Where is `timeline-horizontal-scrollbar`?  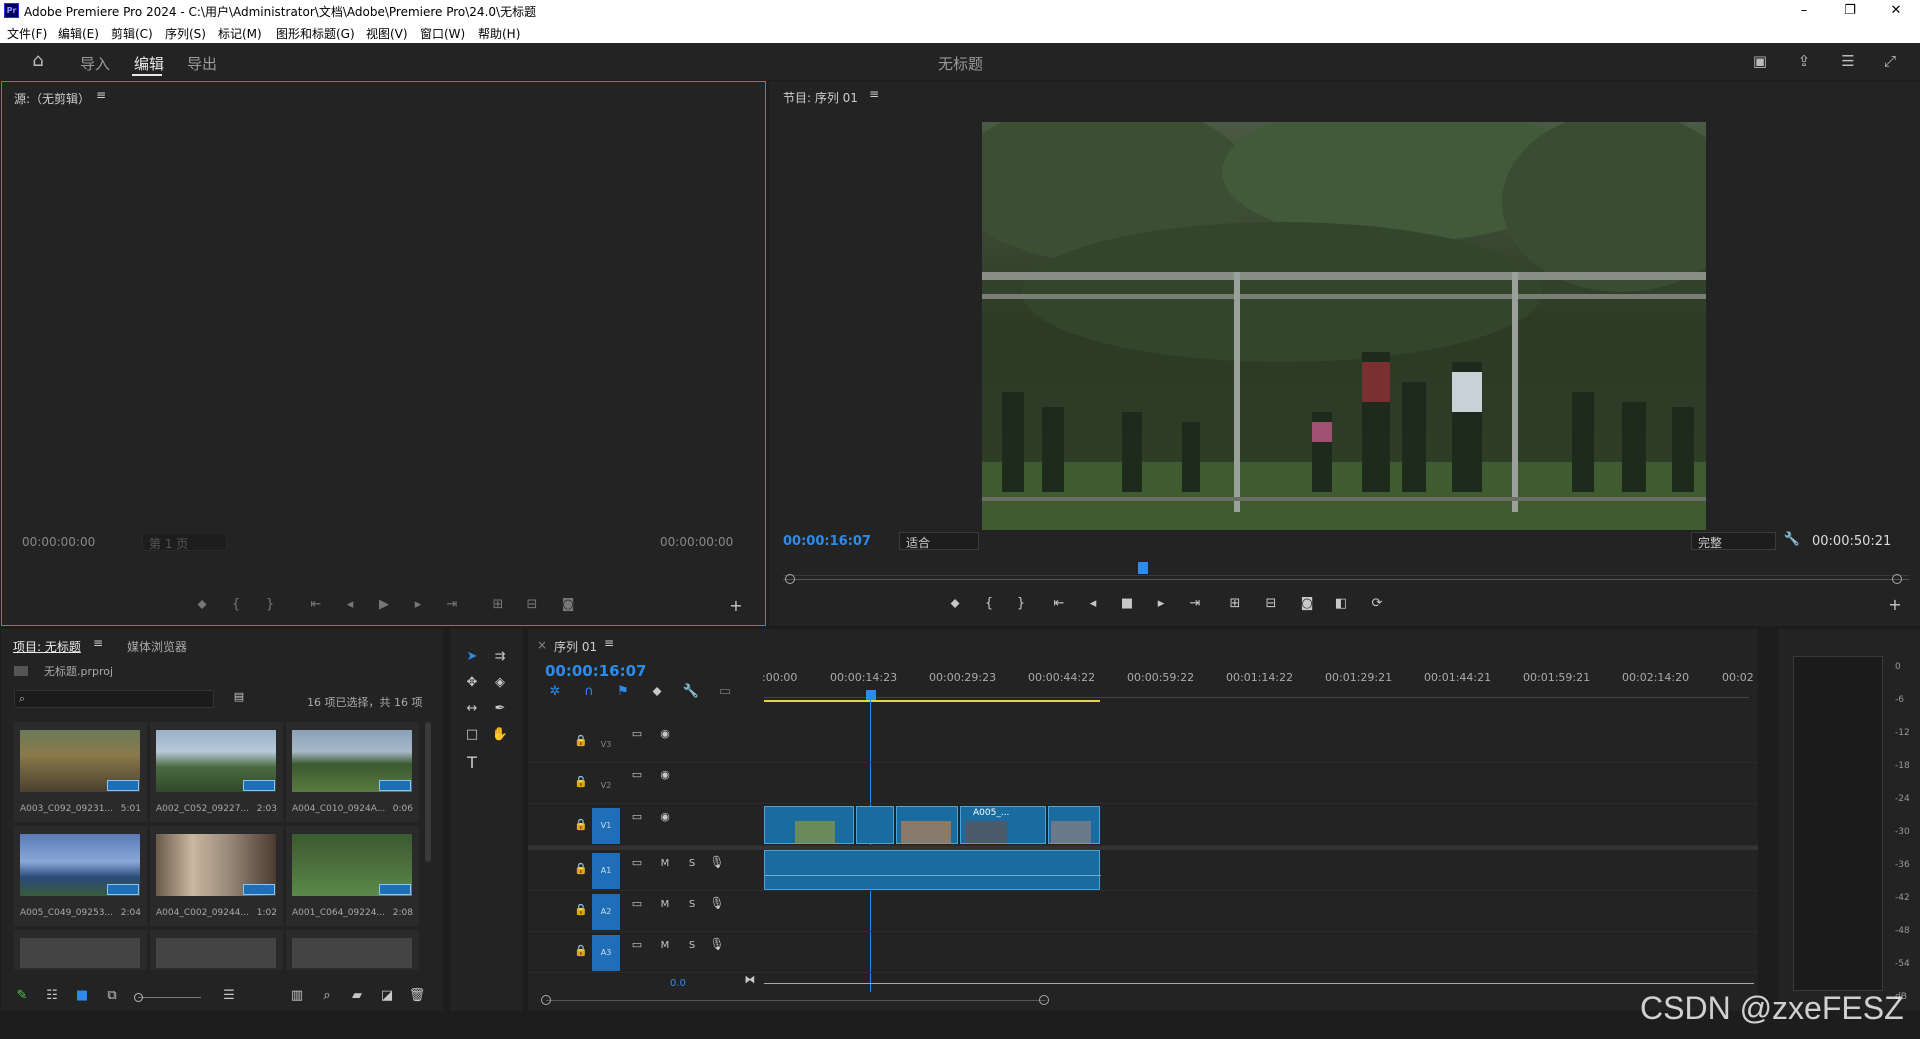 timeline-horizontal-scrollbar is located at coordinates (796, 1000).